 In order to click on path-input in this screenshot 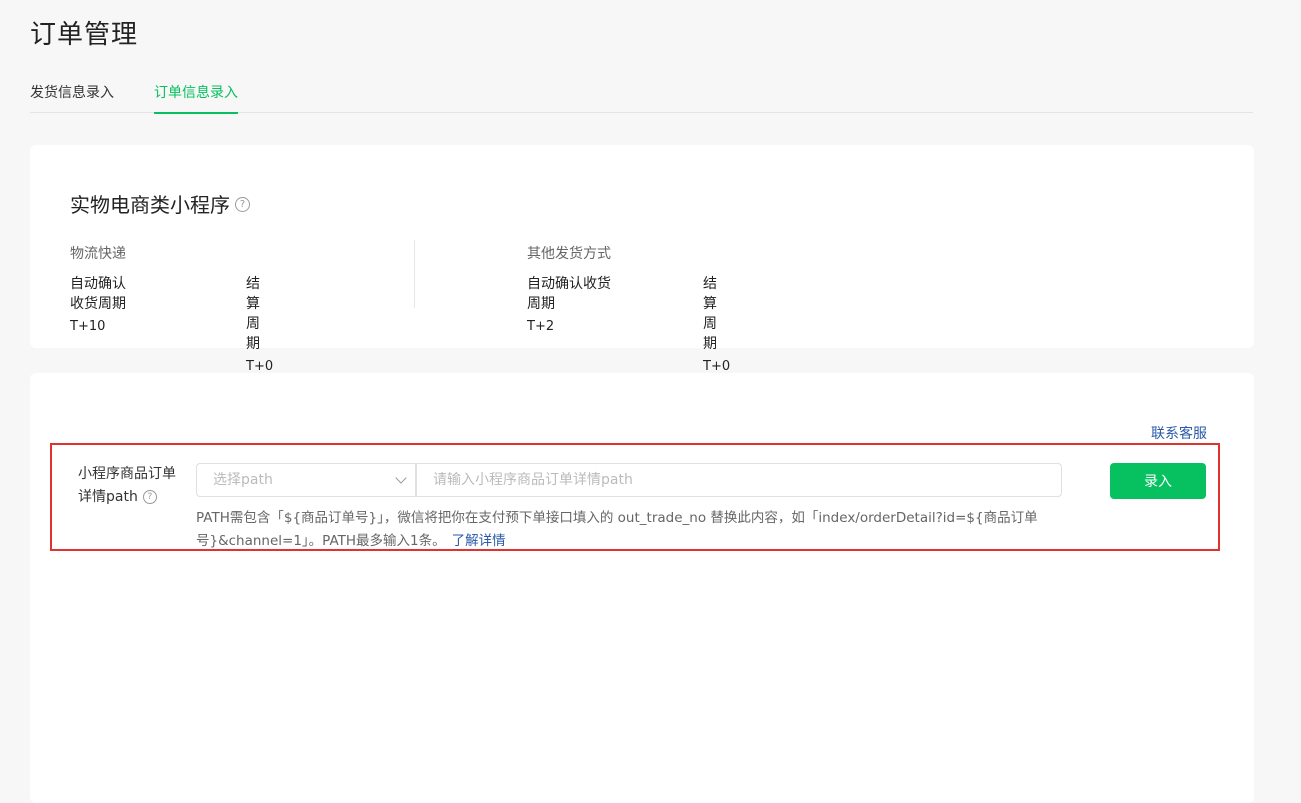, I will do `click(739, 480)`.